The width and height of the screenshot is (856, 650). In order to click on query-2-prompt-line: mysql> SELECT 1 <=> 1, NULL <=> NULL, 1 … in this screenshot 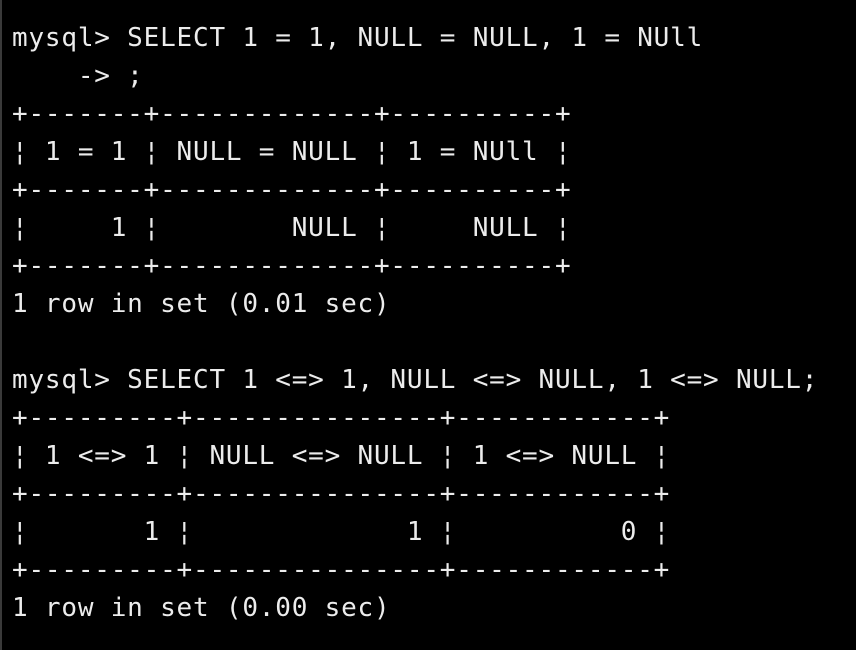, I will do `click(415, 380)`.